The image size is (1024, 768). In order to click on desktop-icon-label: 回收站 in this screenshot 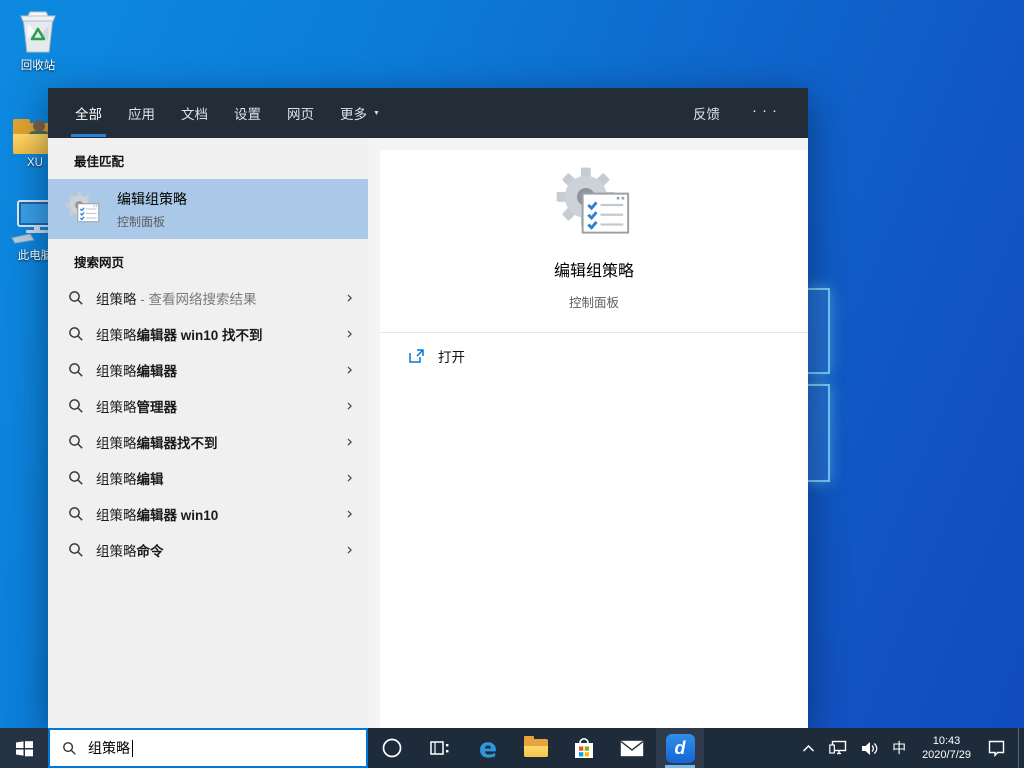, I will do `click(38, 66)`.